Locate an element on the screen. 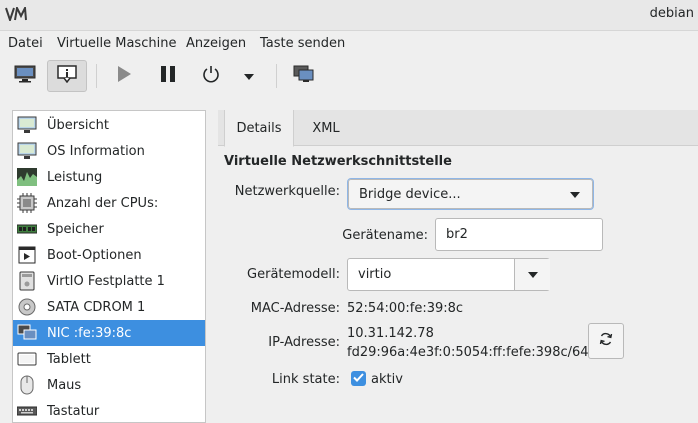 The height and width of the screenshot is (423, 698). sidebar-item-label: Tastatur is located at coordinates (73, 411).